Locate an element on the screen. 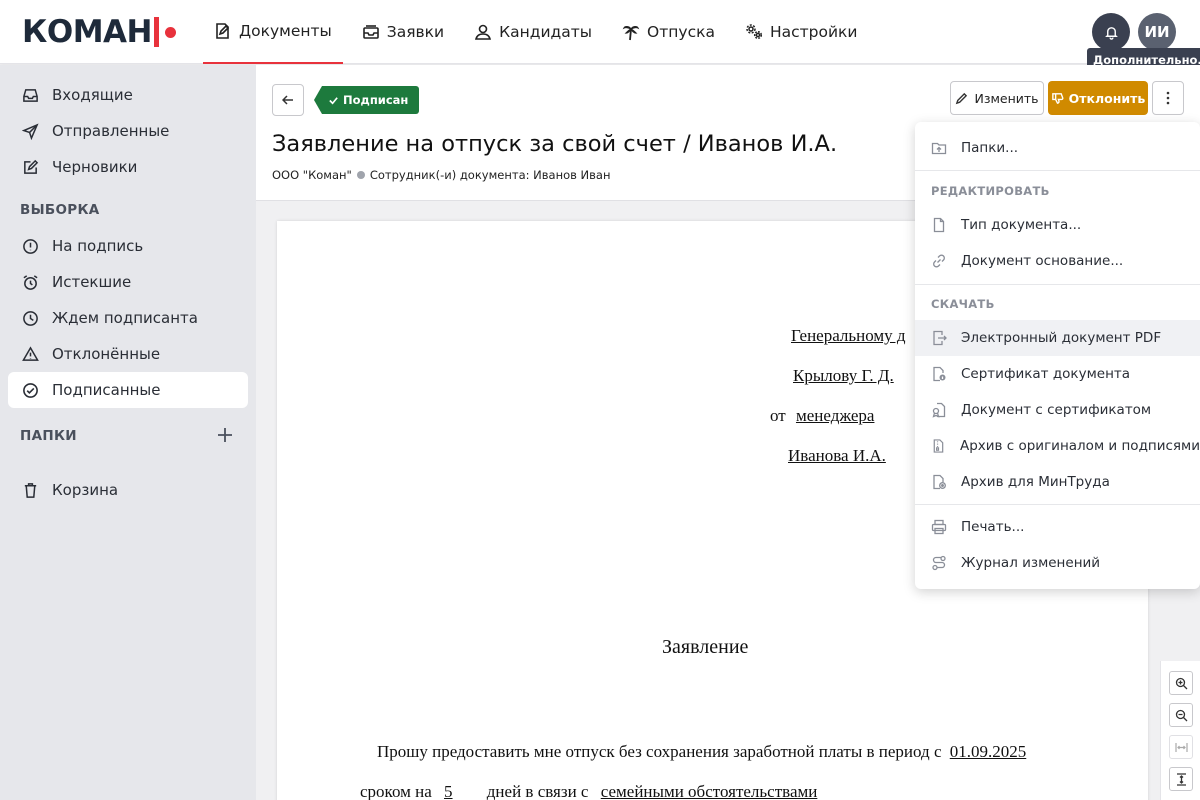 This screenshot has width=1200, height=800. nav-requests: Заявки is located at coordinates (403, 32).